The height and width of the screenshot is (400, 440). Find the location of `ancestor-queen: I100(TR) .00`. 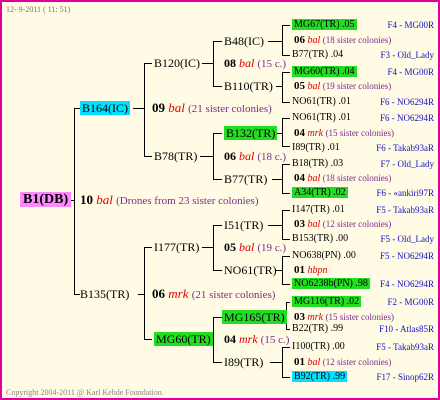

ancestor-queen: I100(TR) .00 is located at coordinates (318, 347).